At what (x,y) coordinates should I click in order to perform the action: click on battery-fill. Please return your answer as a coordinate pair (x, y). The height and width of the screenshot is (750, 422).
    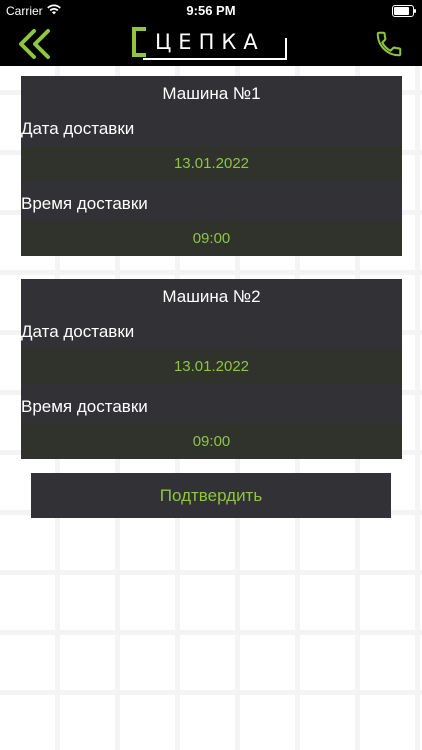
    Looking at the image, I should click on (402, 11).